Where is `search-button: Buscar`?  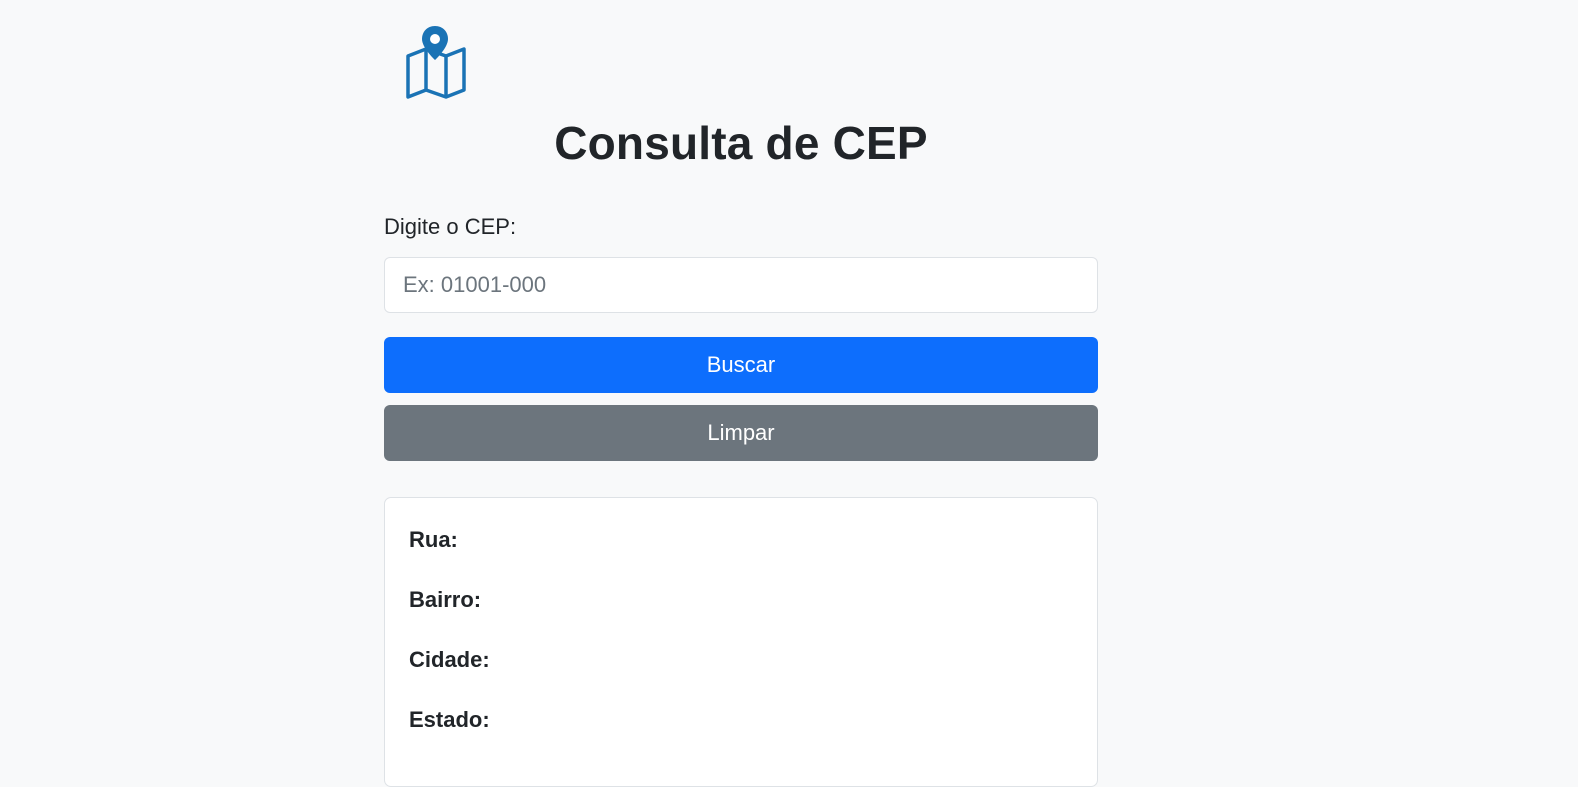
search-button: Buscar is located at coordinates (741, 365).